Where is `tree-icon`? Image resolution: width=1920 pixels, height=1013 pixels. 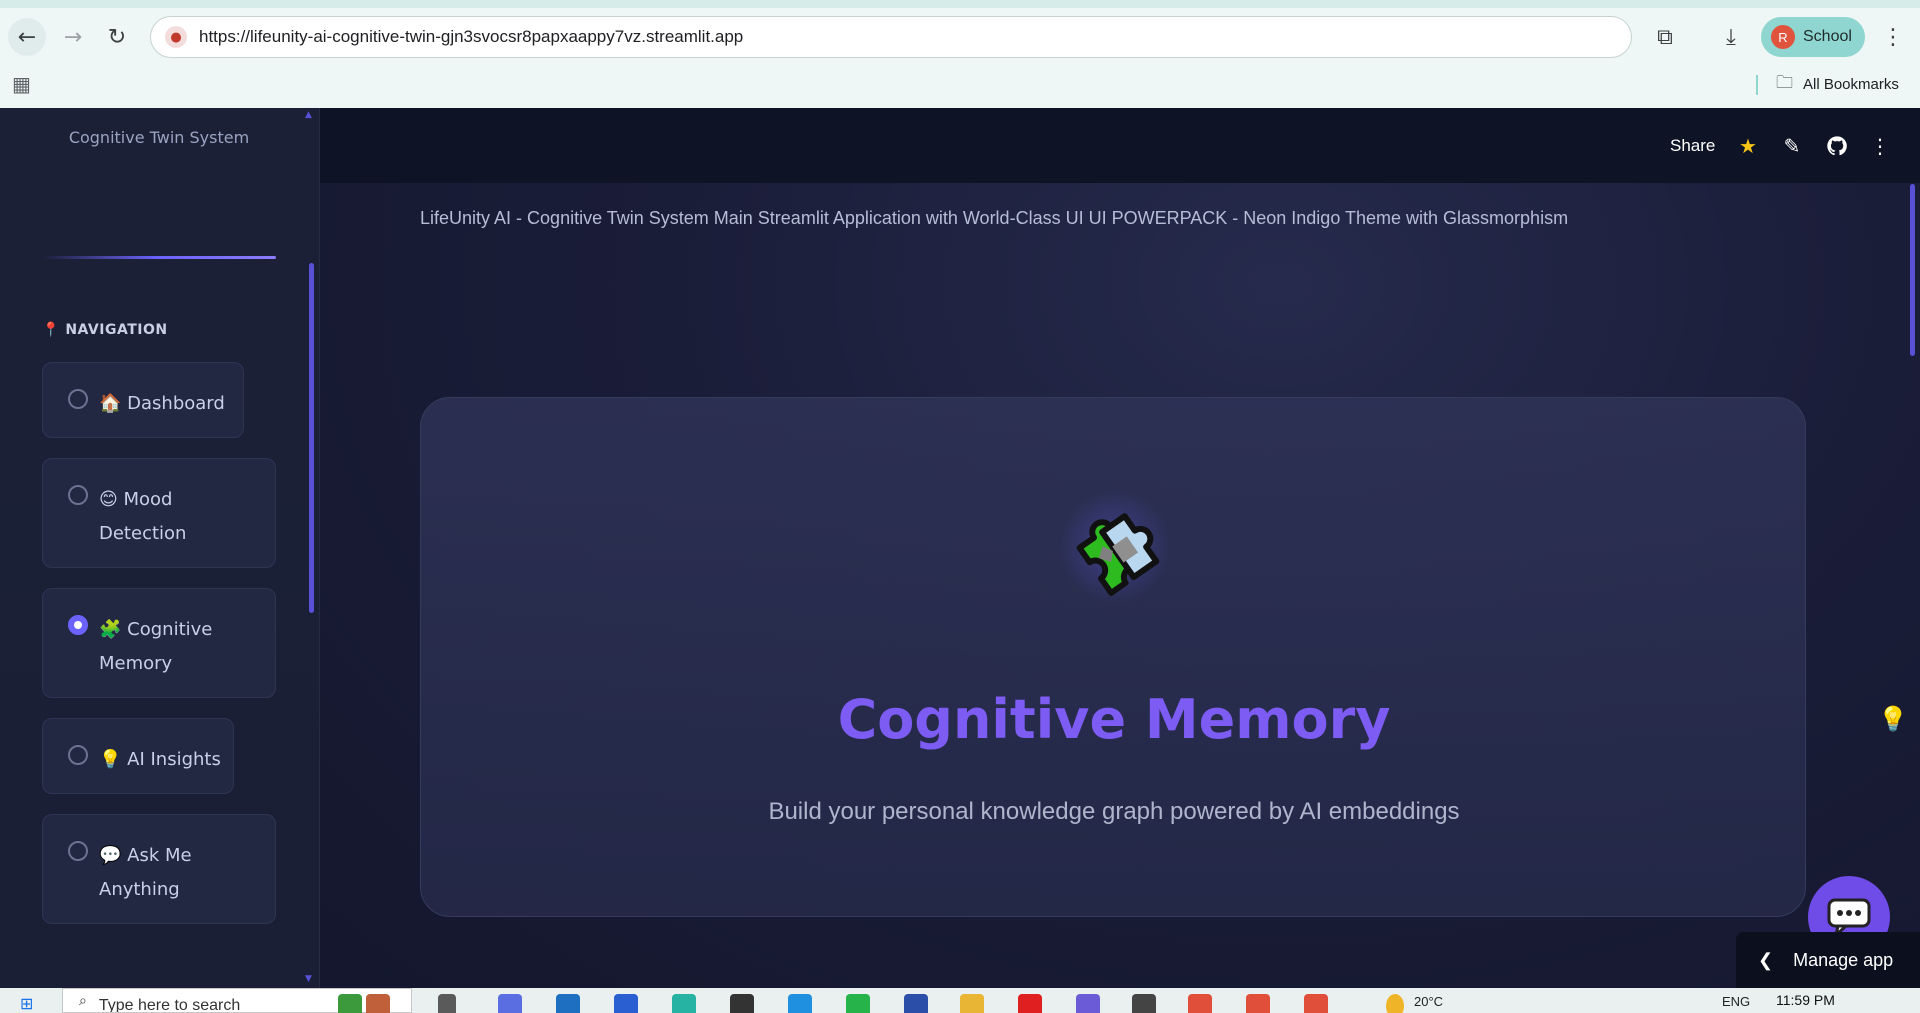
tree-icon is located at coordinates (350, 1003).